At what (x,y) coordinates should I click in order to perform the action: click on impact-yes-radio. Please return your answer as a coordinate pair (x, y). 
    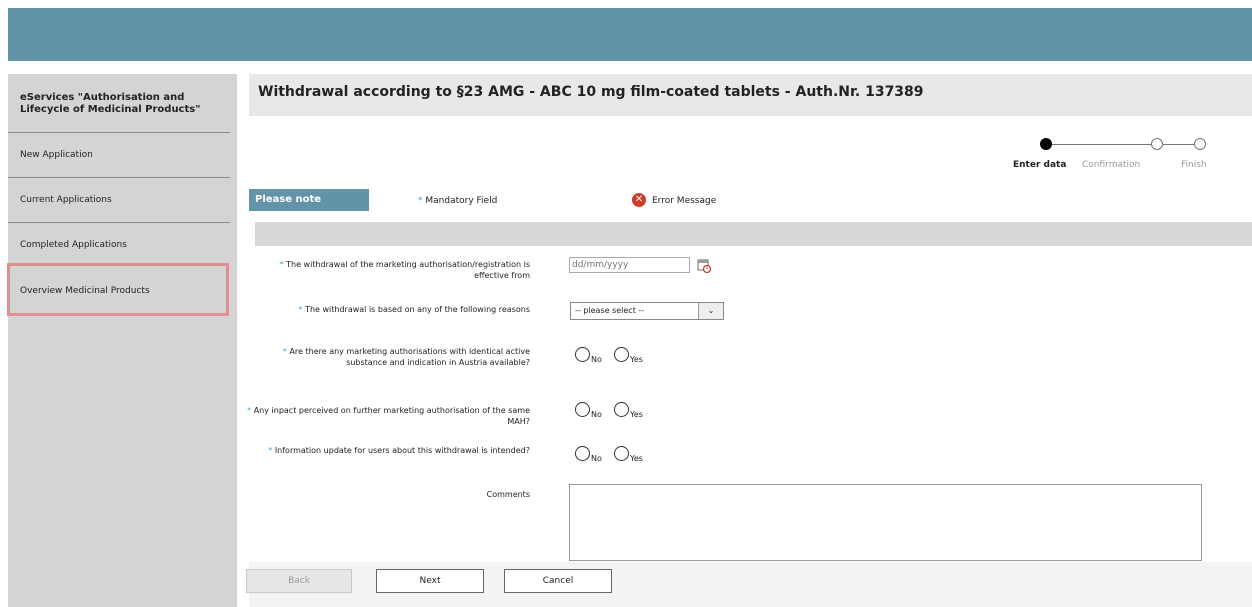
    Looking at the image, I should click on (621, 409).